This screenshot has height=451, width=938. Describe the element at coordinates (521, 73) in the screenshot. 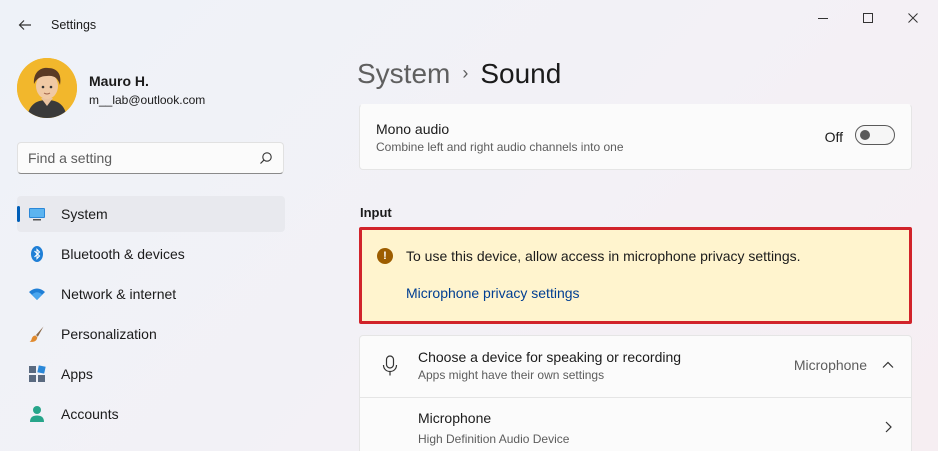

I see `page-title: Sound` at that location.